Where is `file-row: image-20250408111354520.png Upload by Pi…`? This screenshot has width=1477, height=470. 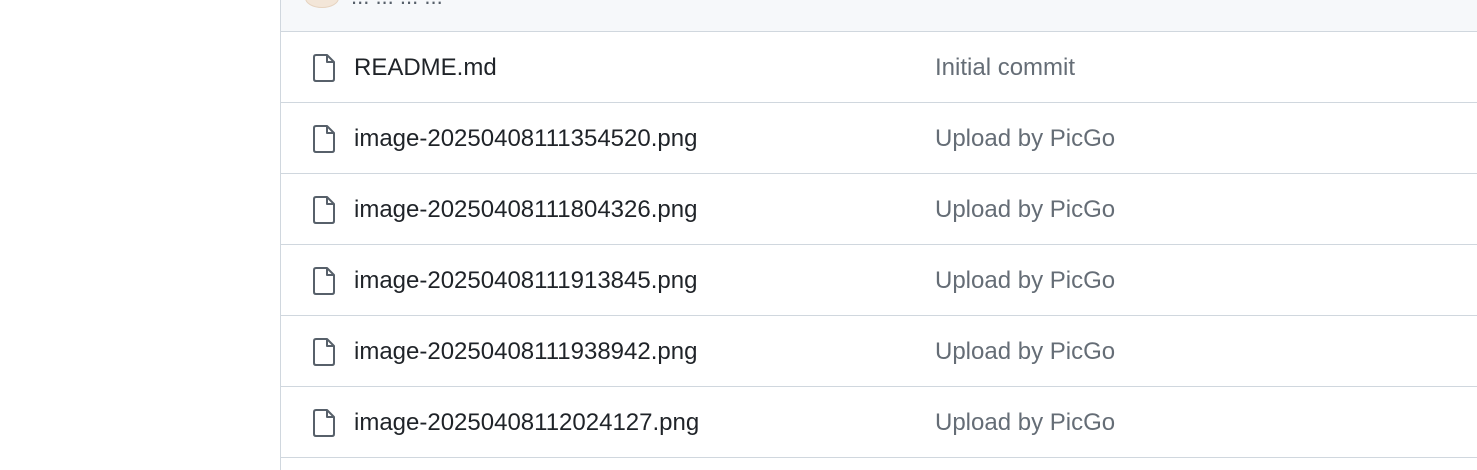 file-row: image-20250408111354520.png Upload by Pi… is located at coordinates (879, 138).